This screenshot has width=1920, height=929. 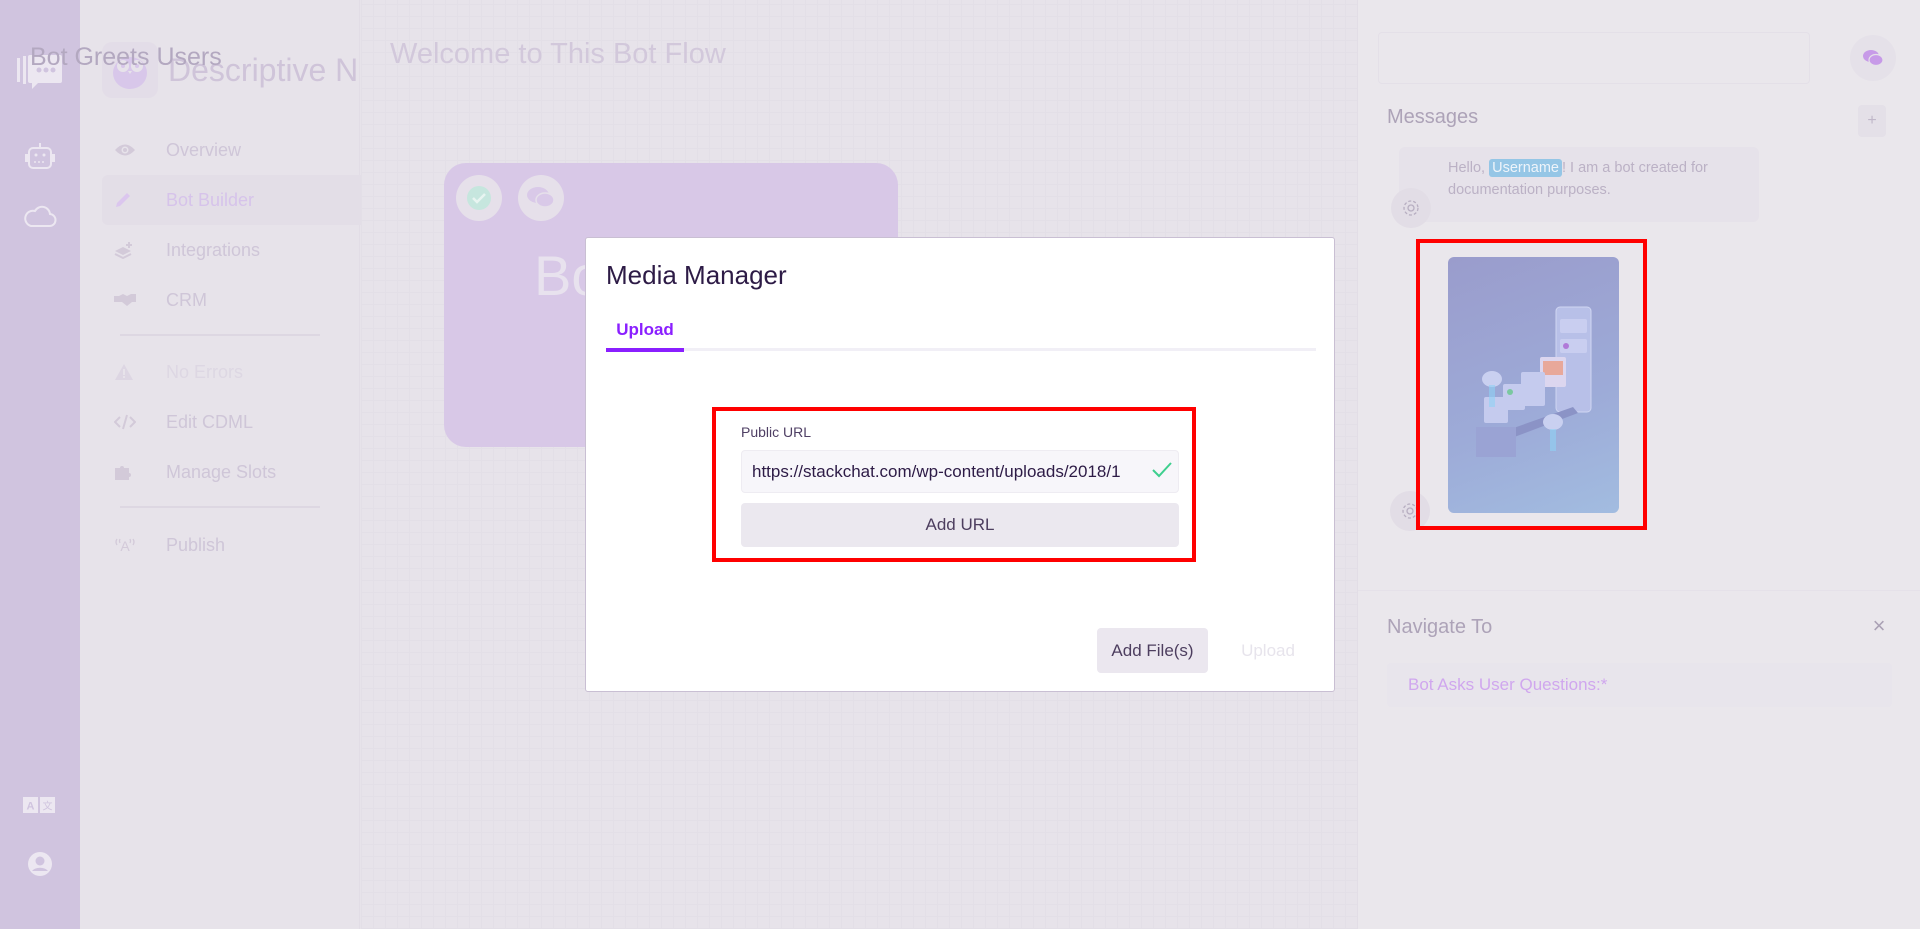 I want to click on image-settings-button, so click(x=1410, y=511).